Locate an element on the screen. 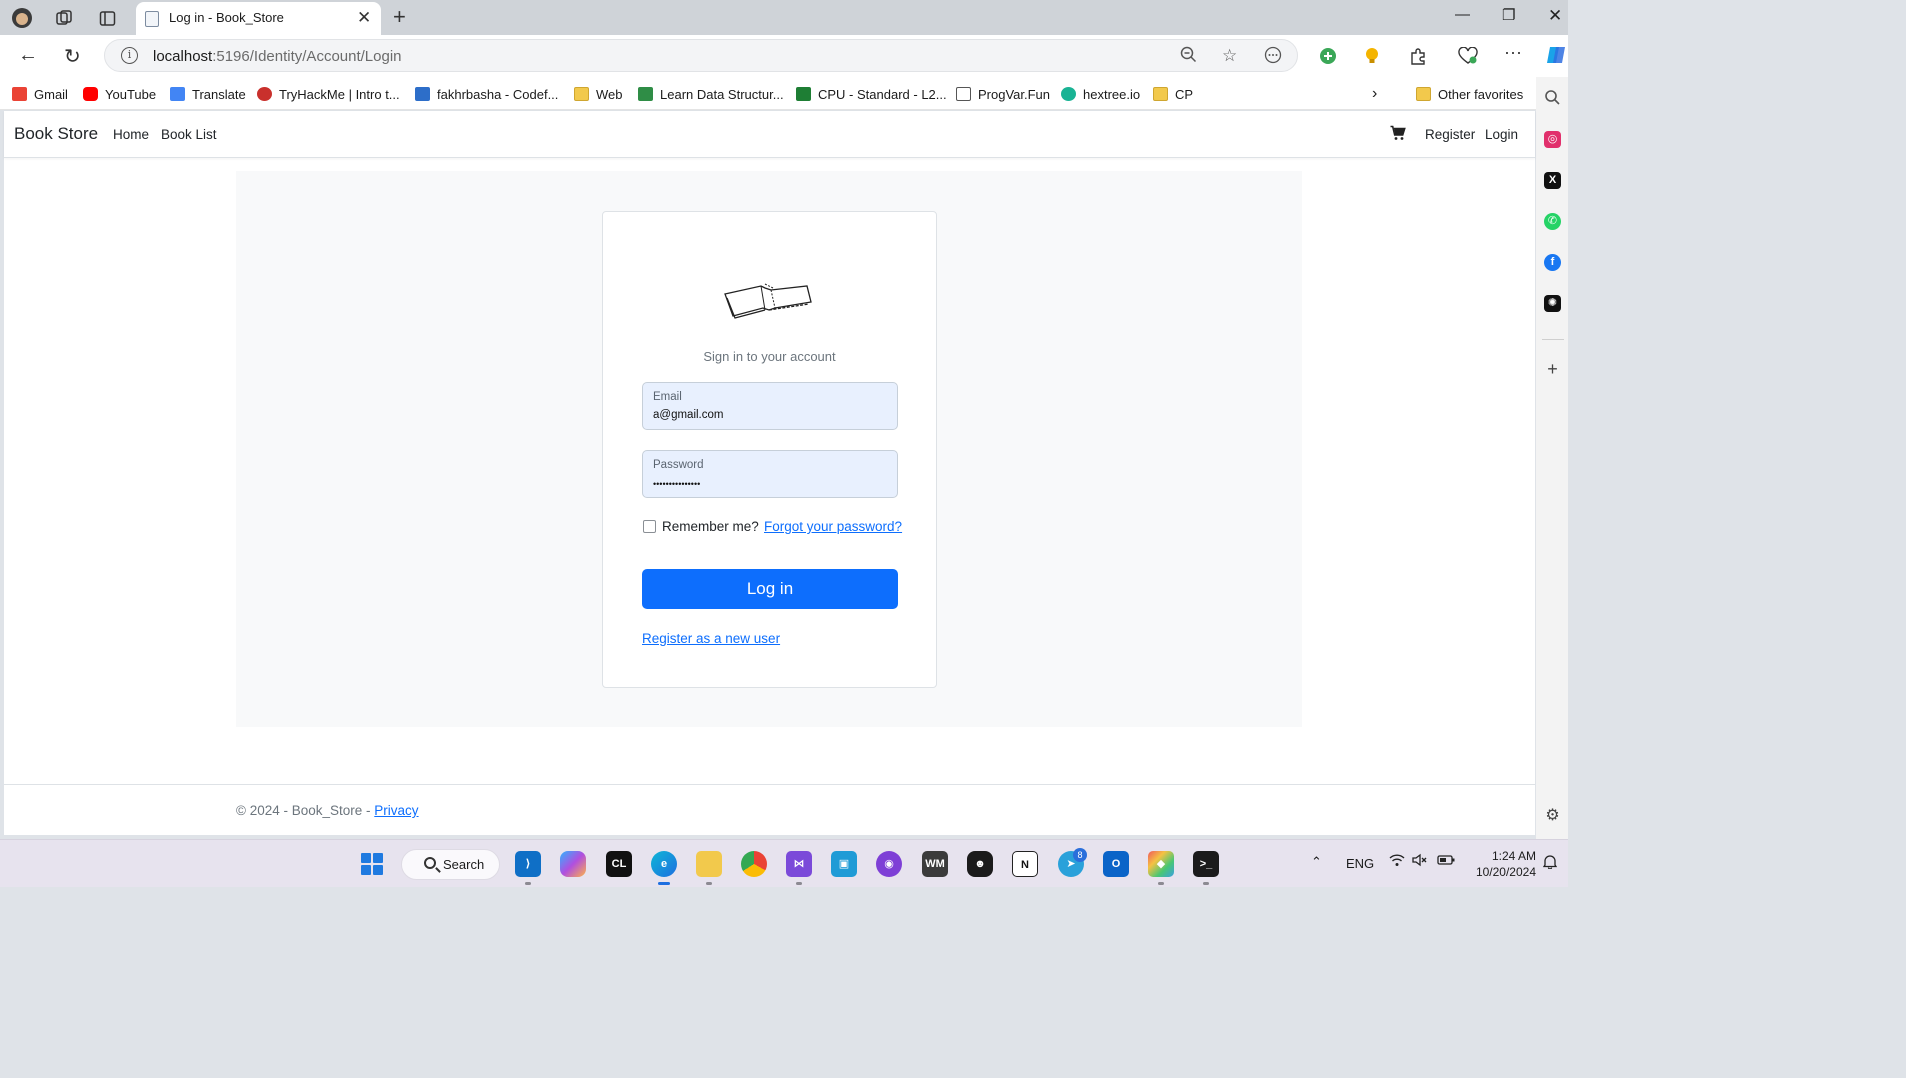 This screenshot has width=1906, height=1078. taskbar-search-box: Search is located at coordinates (450, 864).